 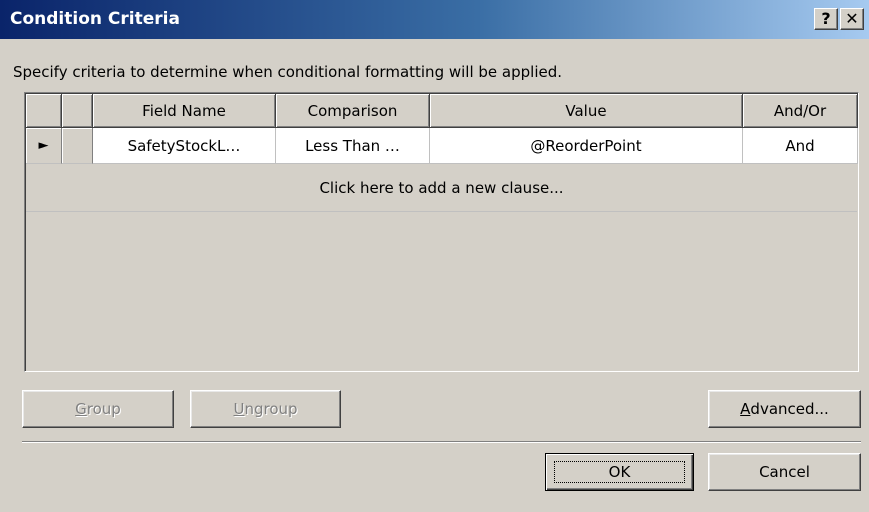 I want to click on row-selector: ►, so click(x=44, y=146).